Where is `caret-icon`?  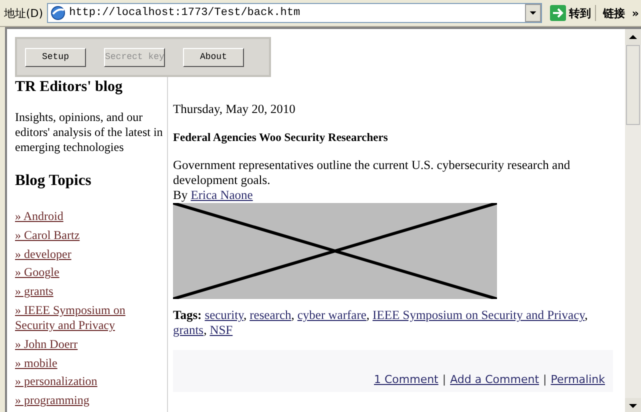
caret-icon is located at coordinates (532, 13).